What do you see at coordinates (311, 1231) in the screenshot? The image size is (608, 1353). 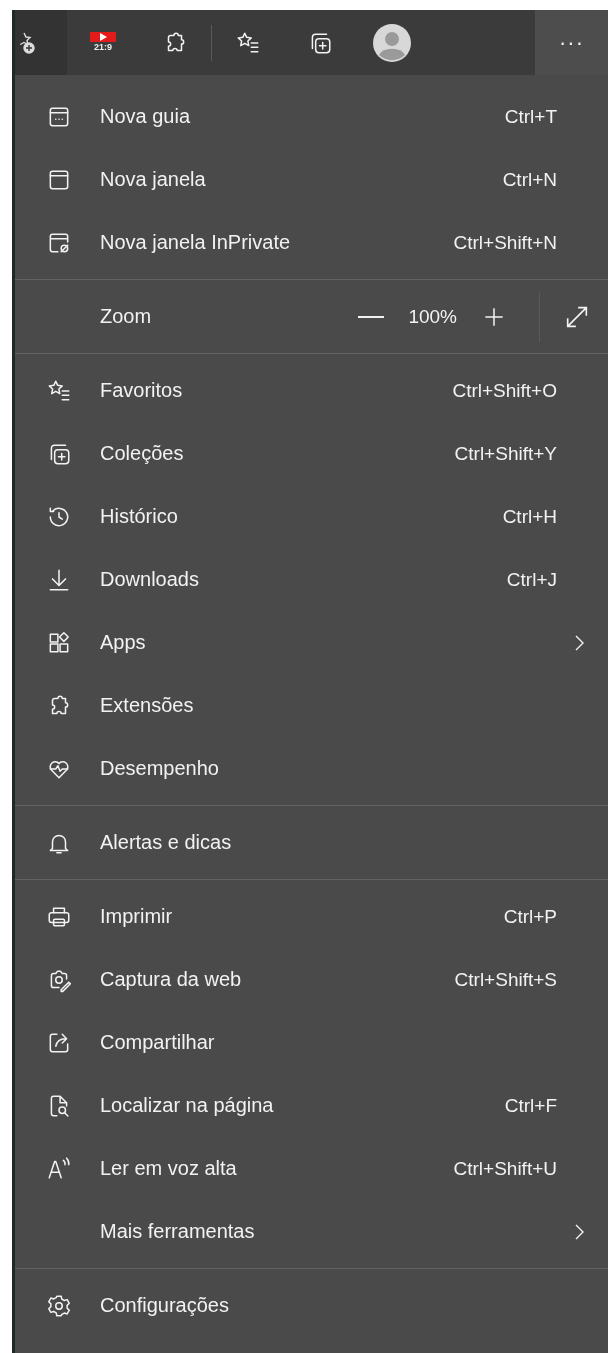 I see `menu-item: Mais ferramentas` at bounding box center [311, 1231].